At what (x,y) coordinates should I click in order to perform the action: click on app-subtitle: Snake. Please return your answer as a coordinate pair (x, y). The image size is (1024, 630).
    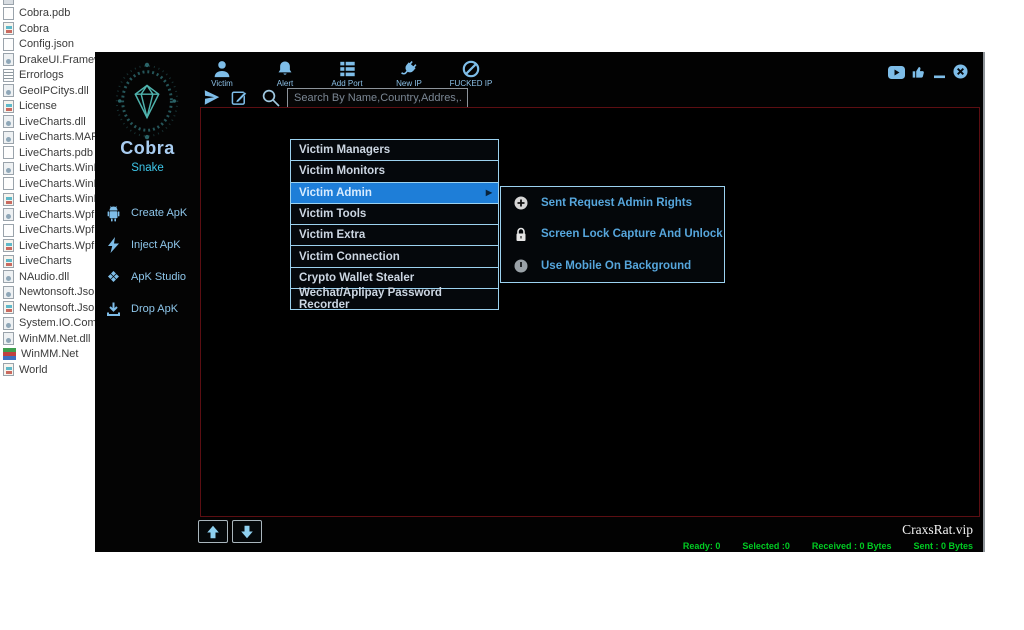
    Looking at the image, I should click on (147, 168).